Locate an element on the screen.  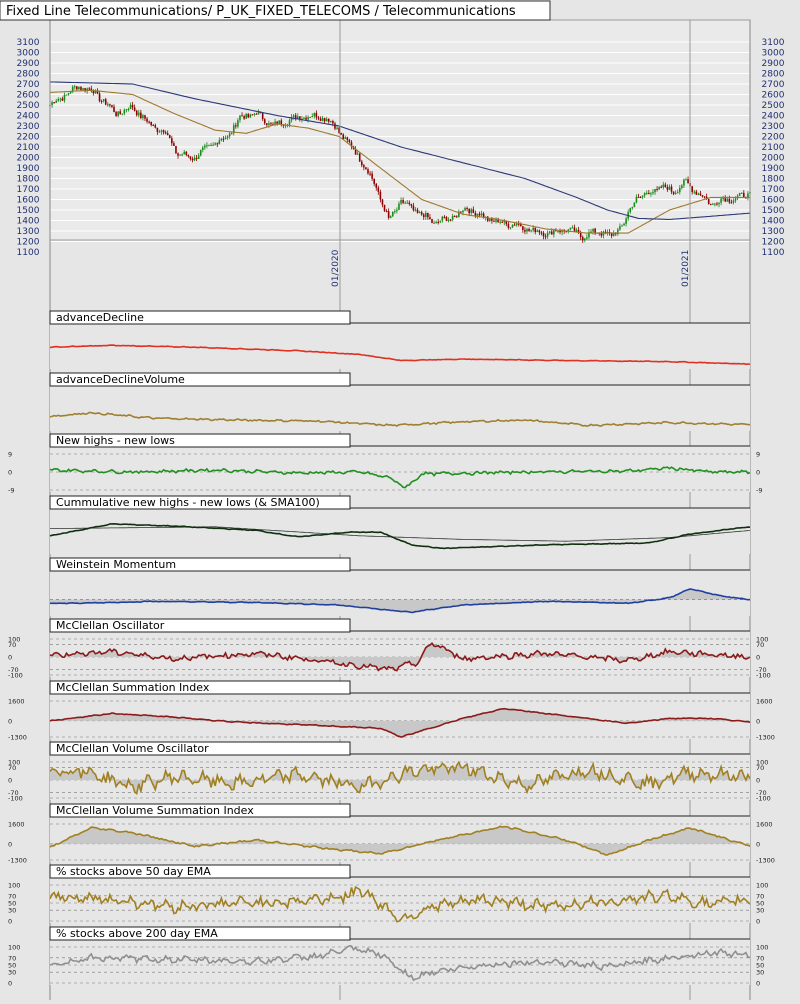
panel-tick-label: 30 is located at coordinates (12, 973).